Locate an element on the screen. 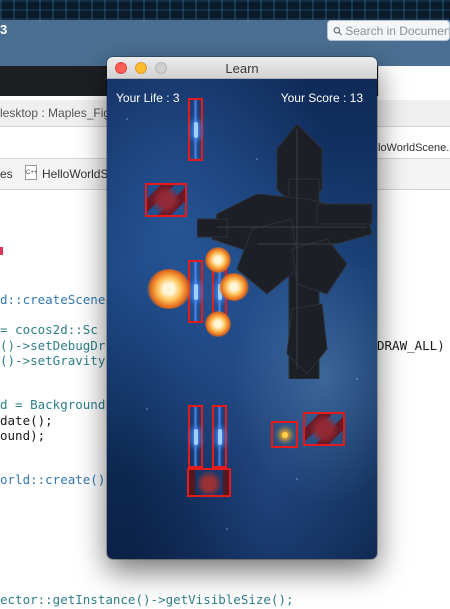  jump-bar-filename: loWorldScene.c is located at coordinates (414, 148).